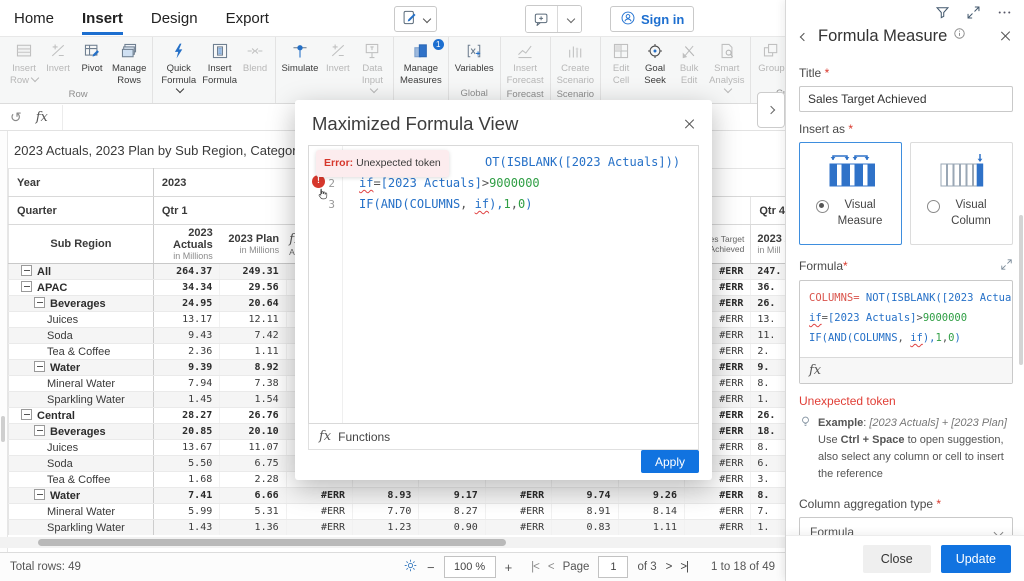 The height and width of the screenshot is (581, 1024). I want to click on comment-dropdown-button, so click(569, 19).